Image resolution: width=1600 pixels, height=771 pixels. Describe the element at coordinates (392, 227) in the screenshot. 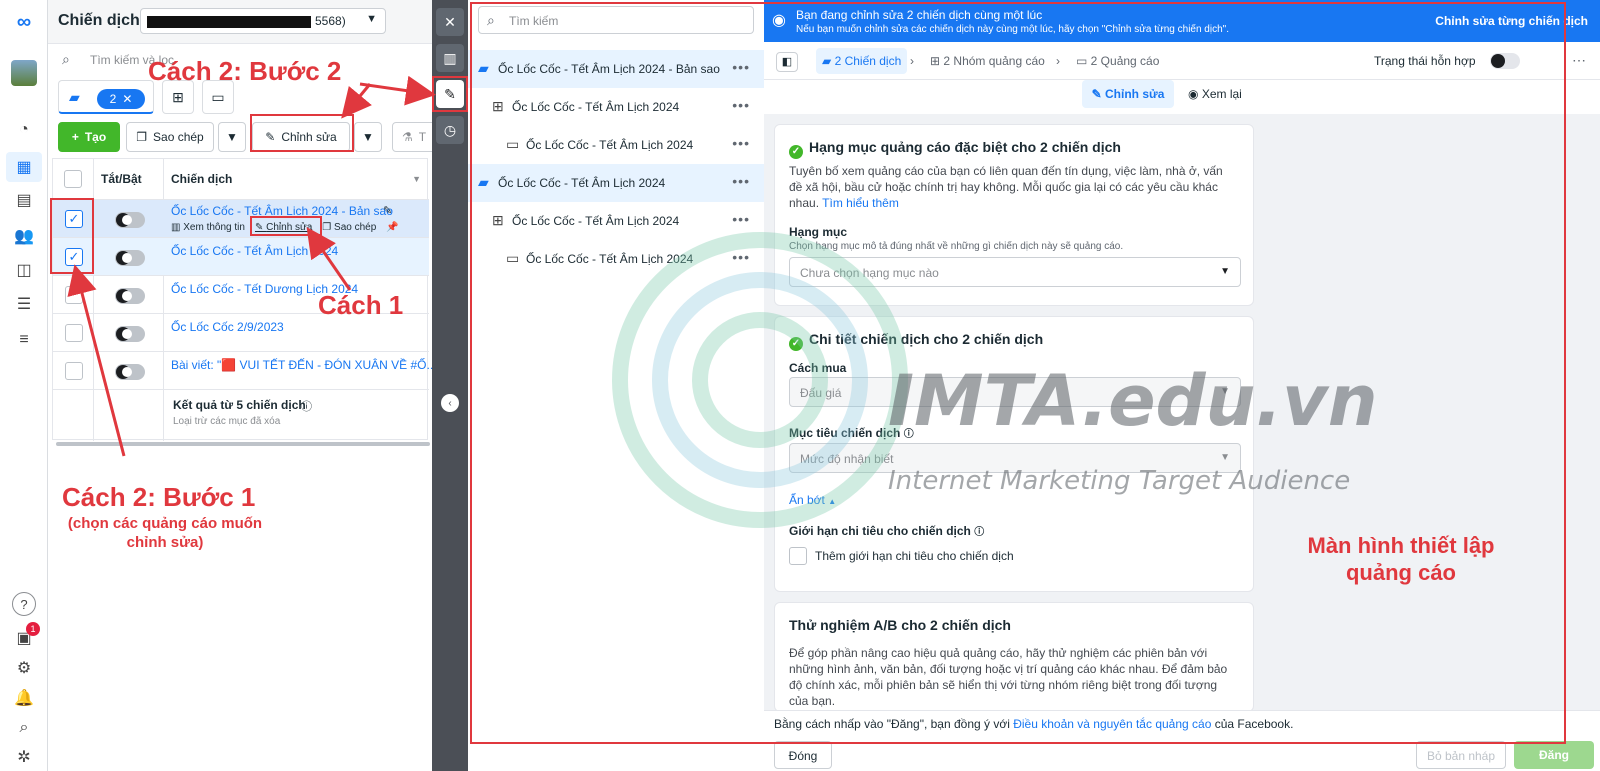

I see `pin-icon: 📌` at that location.